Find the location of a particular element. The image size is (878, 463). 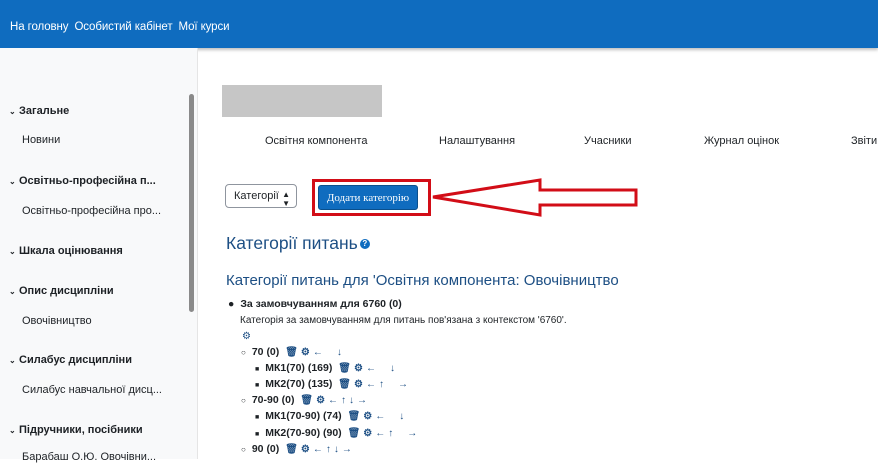

top-navbar: На головну Особистий кабінет Мої курси is located at coordinates (439, 24).